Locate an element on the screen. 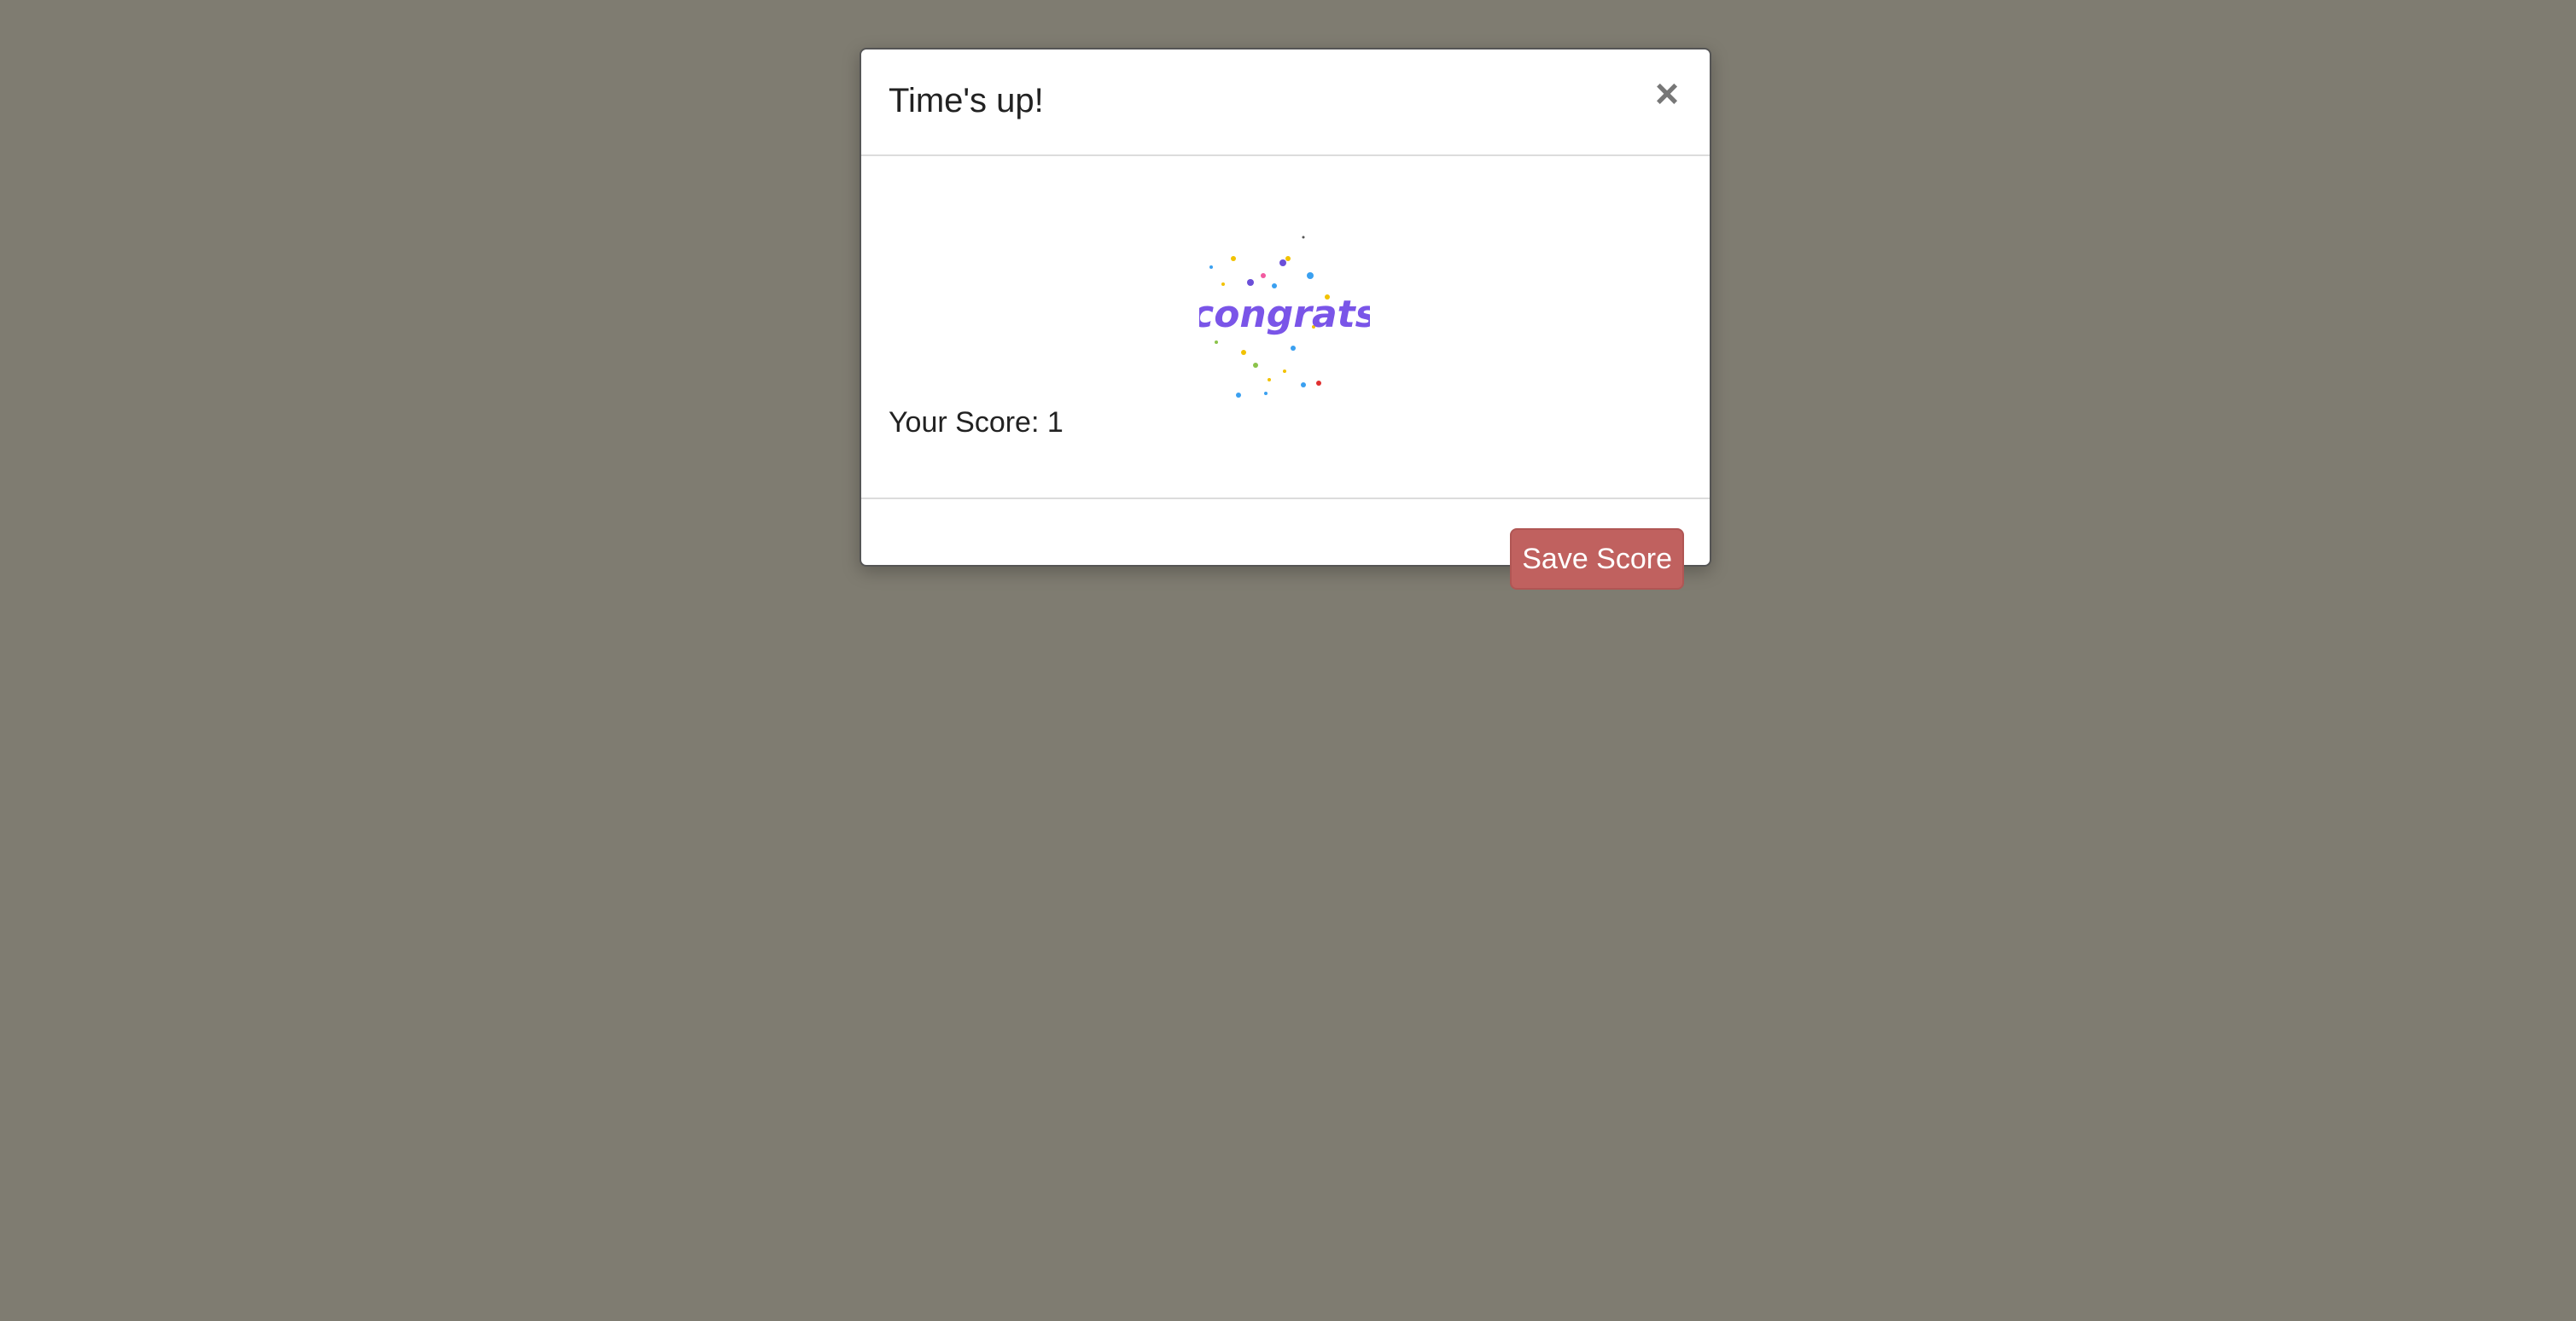 This screenshot has width=2576, height=1321. modal-title: Time's up! is located at coordinates (966, 101).